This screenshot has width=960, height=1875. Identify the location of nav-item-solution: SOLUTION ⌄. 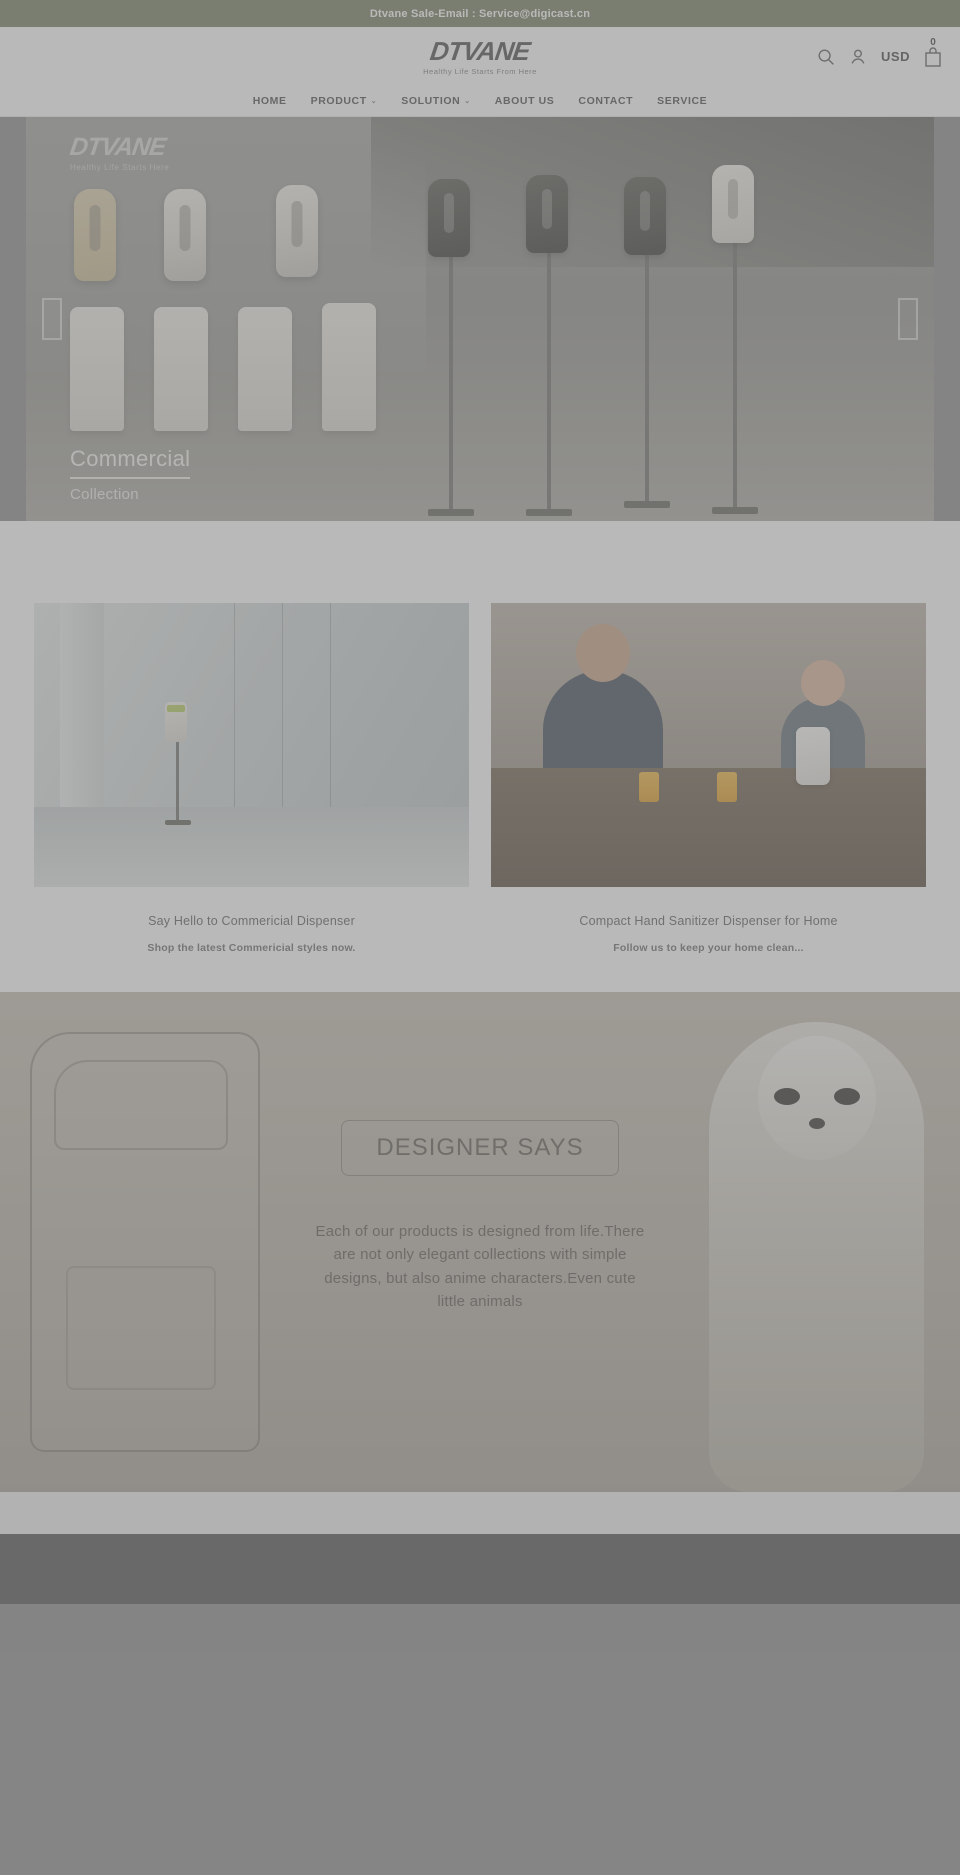
(436, 101).